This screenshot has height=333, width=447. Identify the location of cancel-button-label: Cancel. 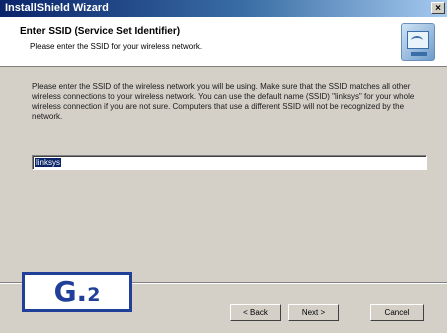
(397, 312).